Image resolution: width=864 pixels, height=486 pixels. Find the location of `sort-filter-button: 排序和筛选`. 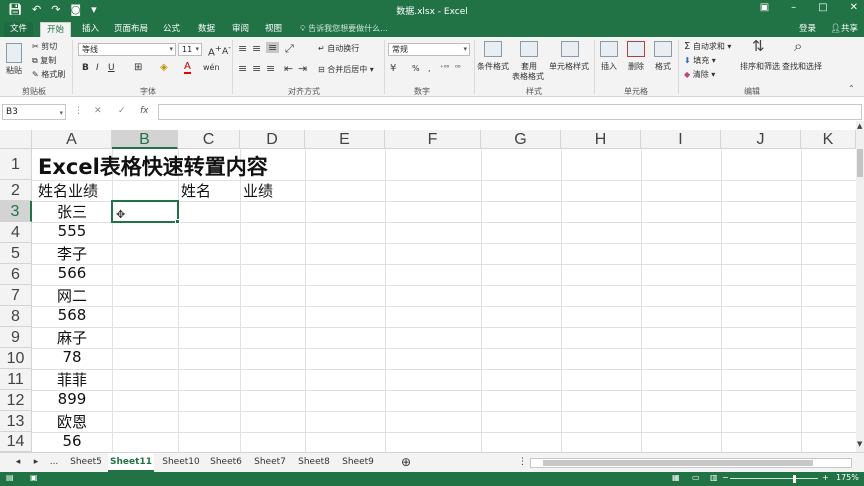

sort-filter-button: 排序和筛选 is located at coordinates (760, 66).